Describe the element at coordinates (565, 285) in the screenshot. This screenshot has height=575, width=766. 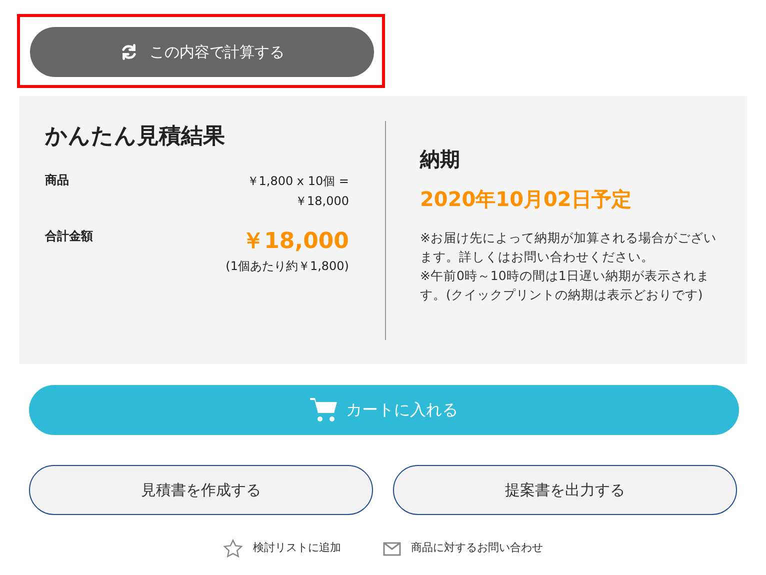
I see `delivery-note: ※午前0時～10時の間は1日遅い納期が表示されます。(クイックプリントの納期は表示どおりです)` at that location.